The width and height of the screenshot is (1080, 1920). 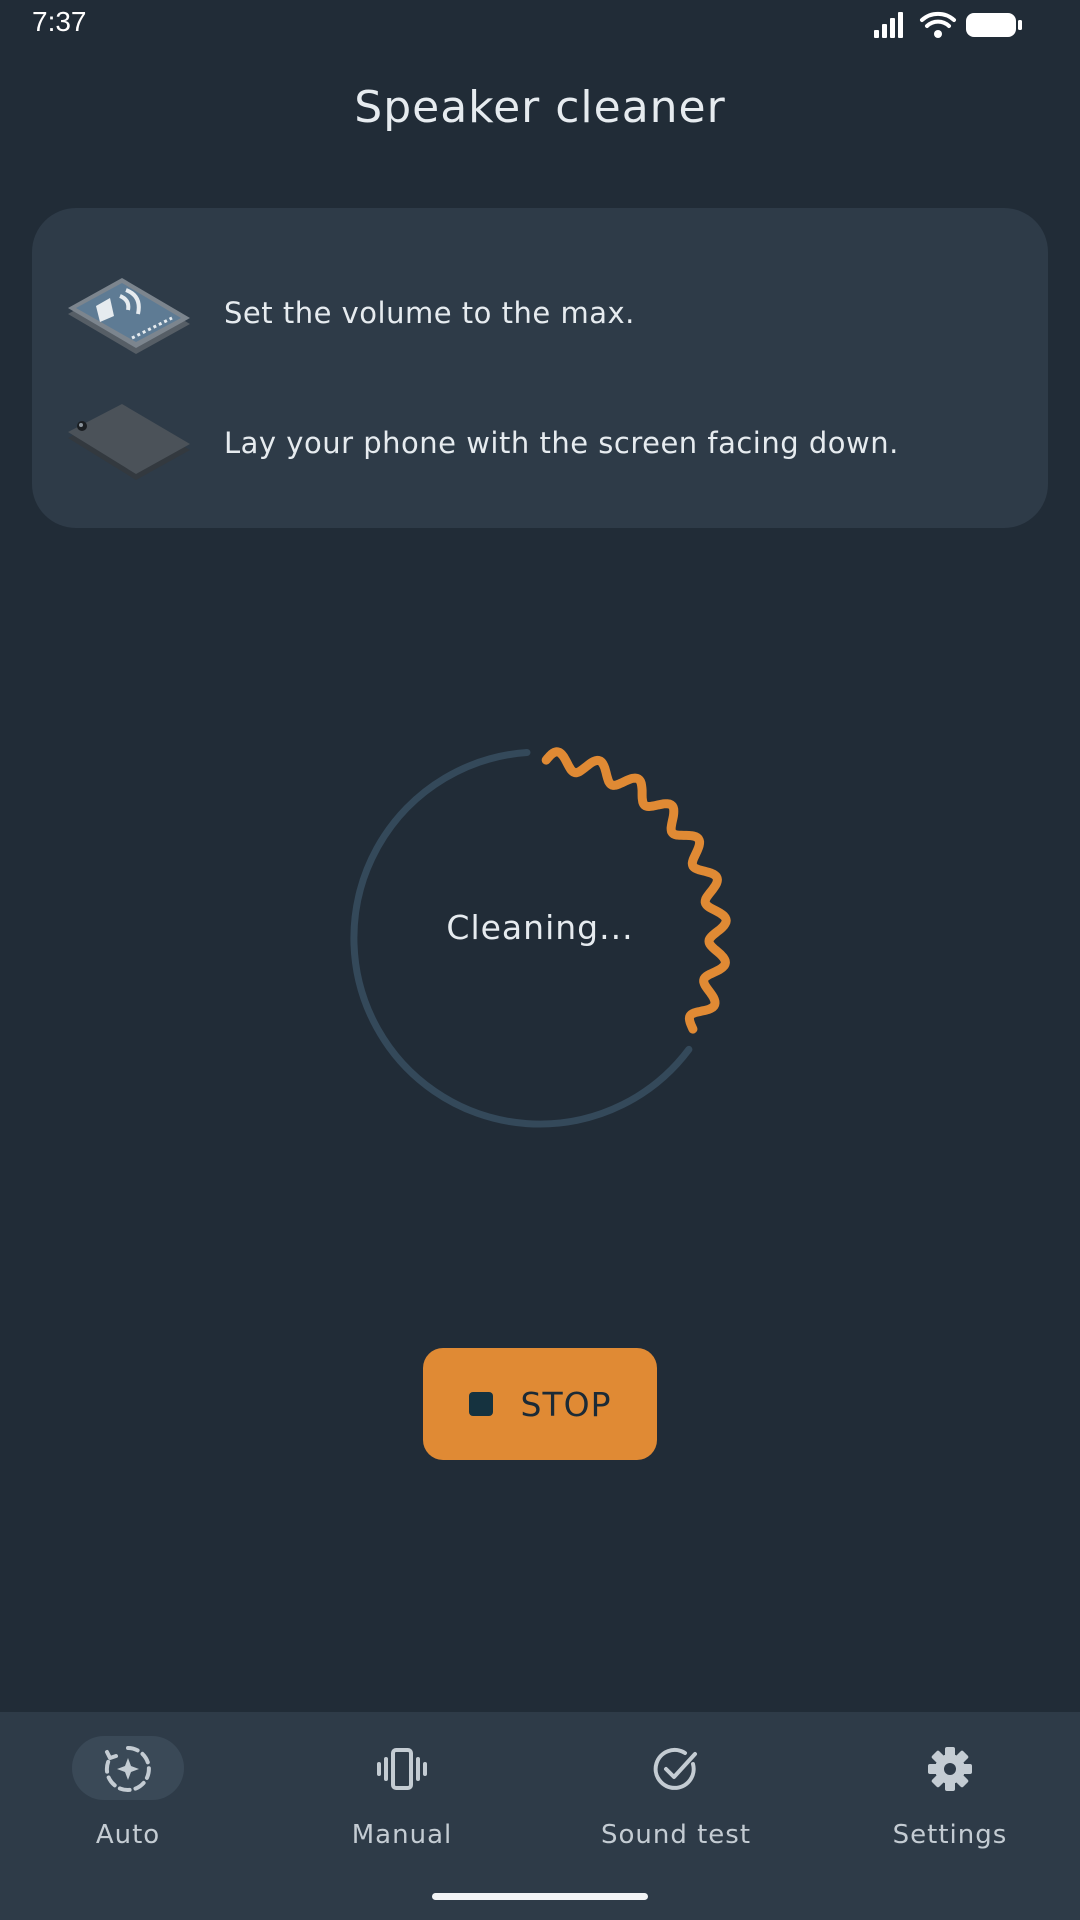 I want to click on stop-icon, so click(x=480, y=1404).